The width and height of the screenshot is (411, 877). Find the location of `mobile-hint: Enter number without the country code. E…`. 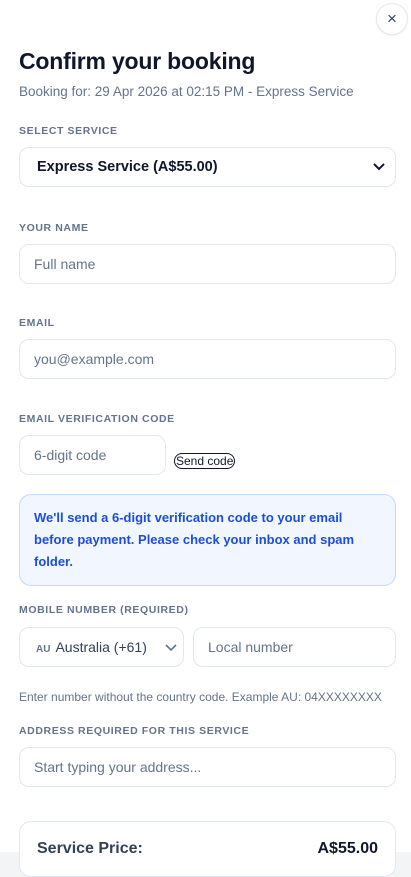

mobile-hint: Enter number without the country code. E… is located at coordinates (200, 697).